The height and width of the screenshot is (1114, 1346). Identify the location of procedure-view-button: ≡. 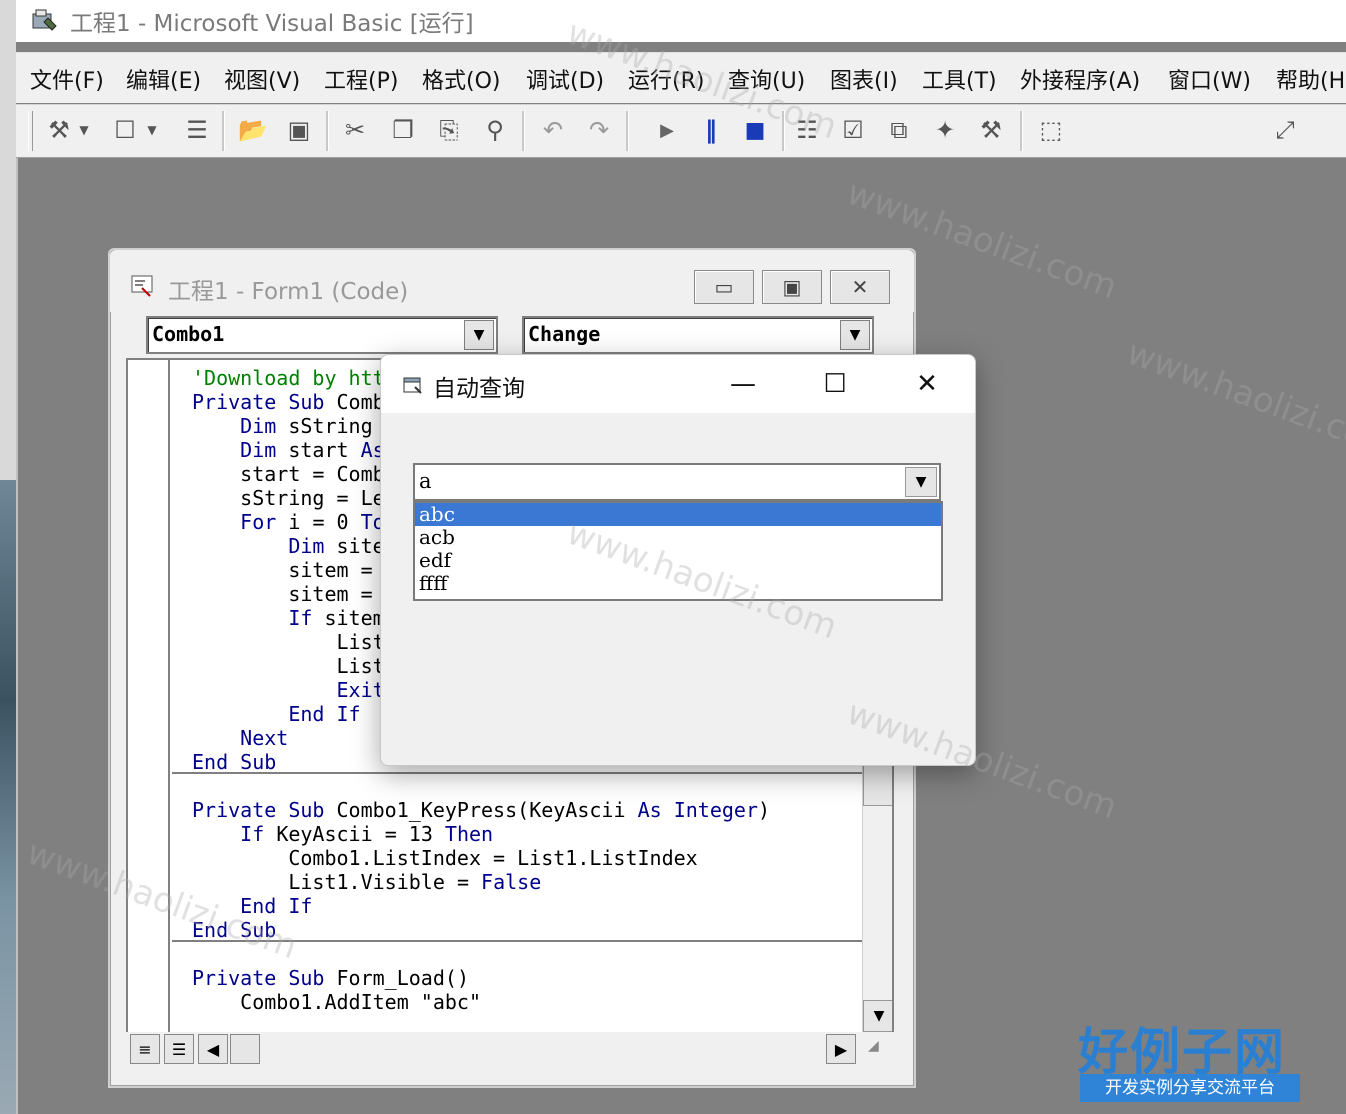
(145, 1049).